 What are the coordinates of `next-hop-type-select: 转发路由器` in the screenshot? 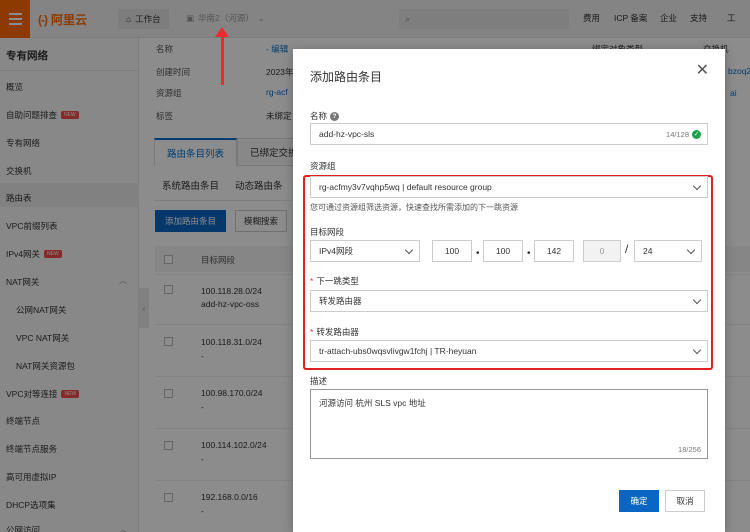 It's located at (509, 301).